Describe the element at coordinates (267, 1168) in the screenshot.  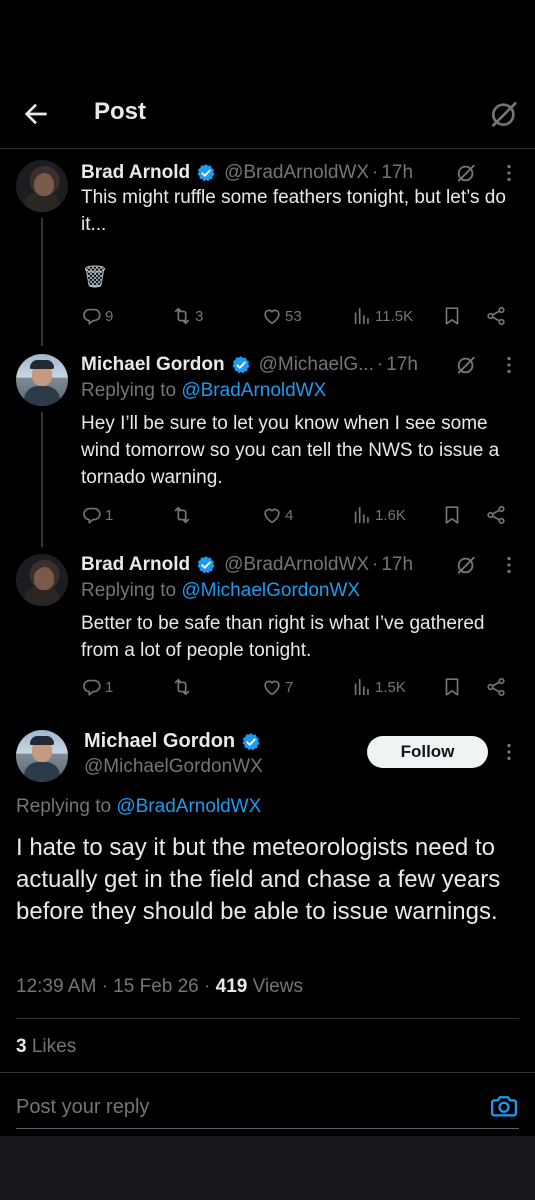
I see `system-nav-bar` at that location.